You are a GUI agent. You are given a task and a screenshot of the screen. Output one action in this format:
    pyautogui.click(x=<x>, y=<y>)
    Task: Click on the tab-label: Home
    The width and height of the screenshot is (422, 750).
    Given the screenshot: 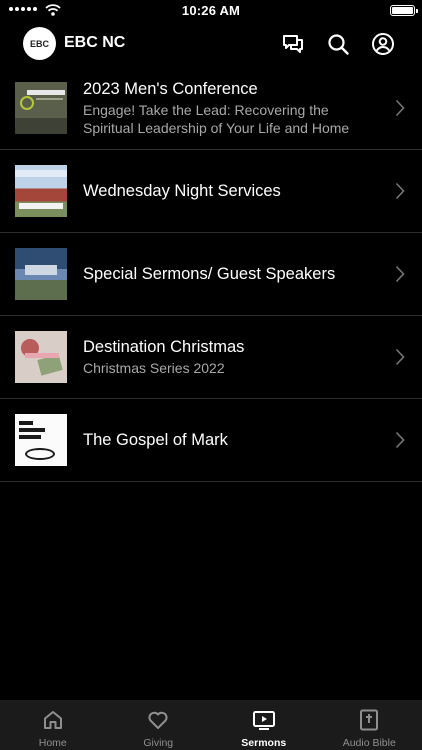 What is the action you would take?
    pyautogui.click(x=52, y=743)
    